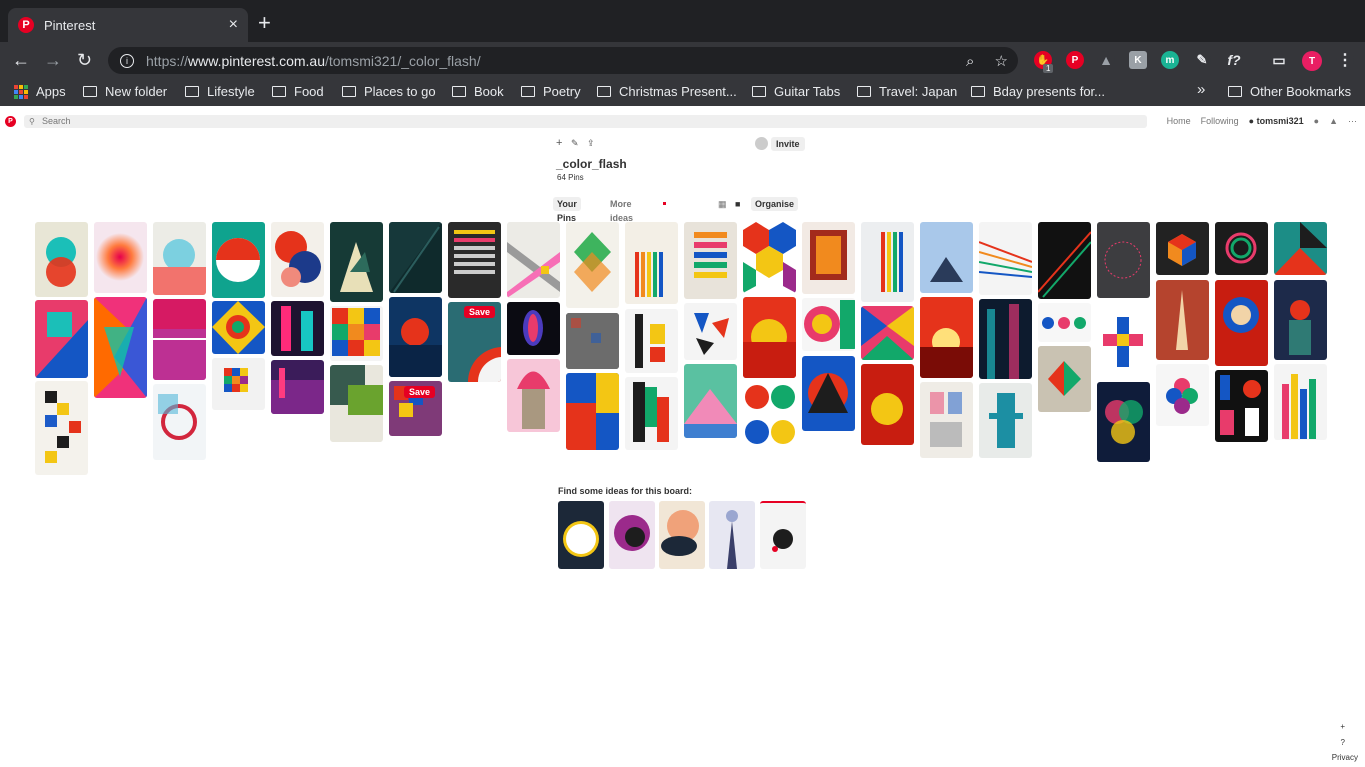 The width and height of the screenshot is (1365, 767). Describe the element at coordinates (21, 60) in the screenshot. I see `back-icon: ←` at that location.